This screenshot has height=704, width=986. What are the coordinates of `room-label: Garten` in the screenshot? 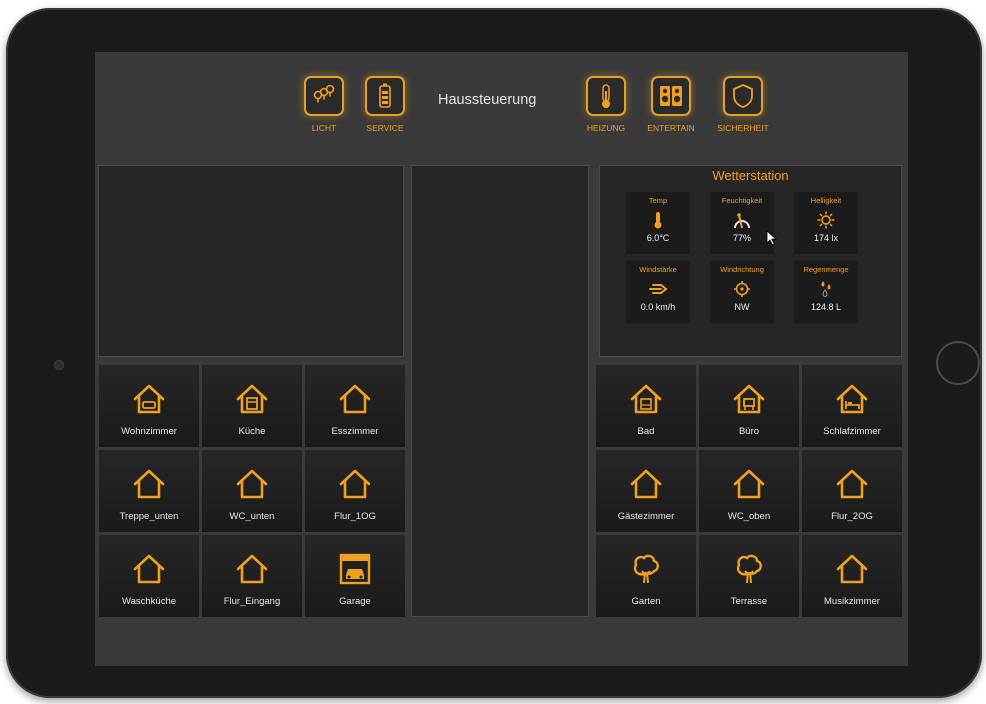 It's located at (646, 601).